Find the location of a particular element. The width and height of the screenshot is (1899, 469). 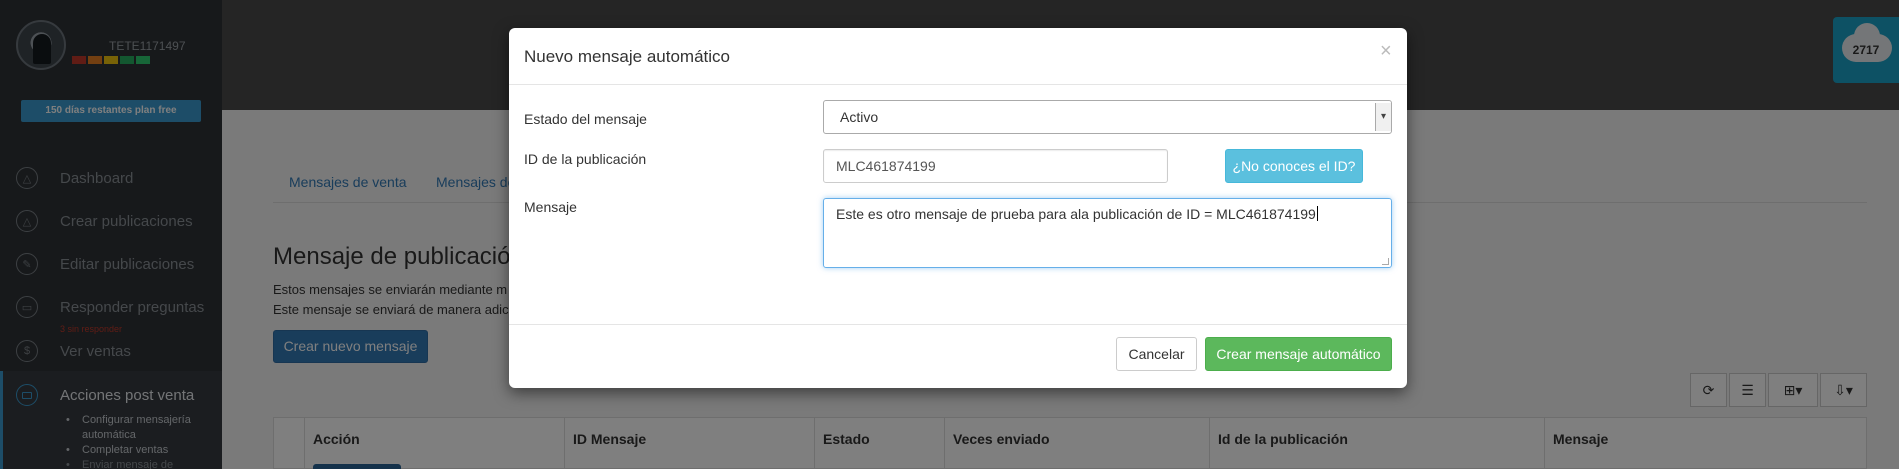

status-label: Estado del mensaje is located at coordinates (585, 119).